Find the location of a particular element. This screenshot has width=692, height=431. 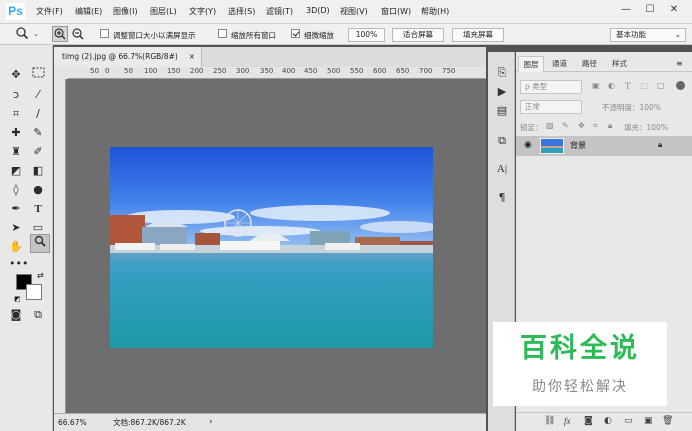

screen-mode-icon: ⧉ is located at coordinates (38, 315).